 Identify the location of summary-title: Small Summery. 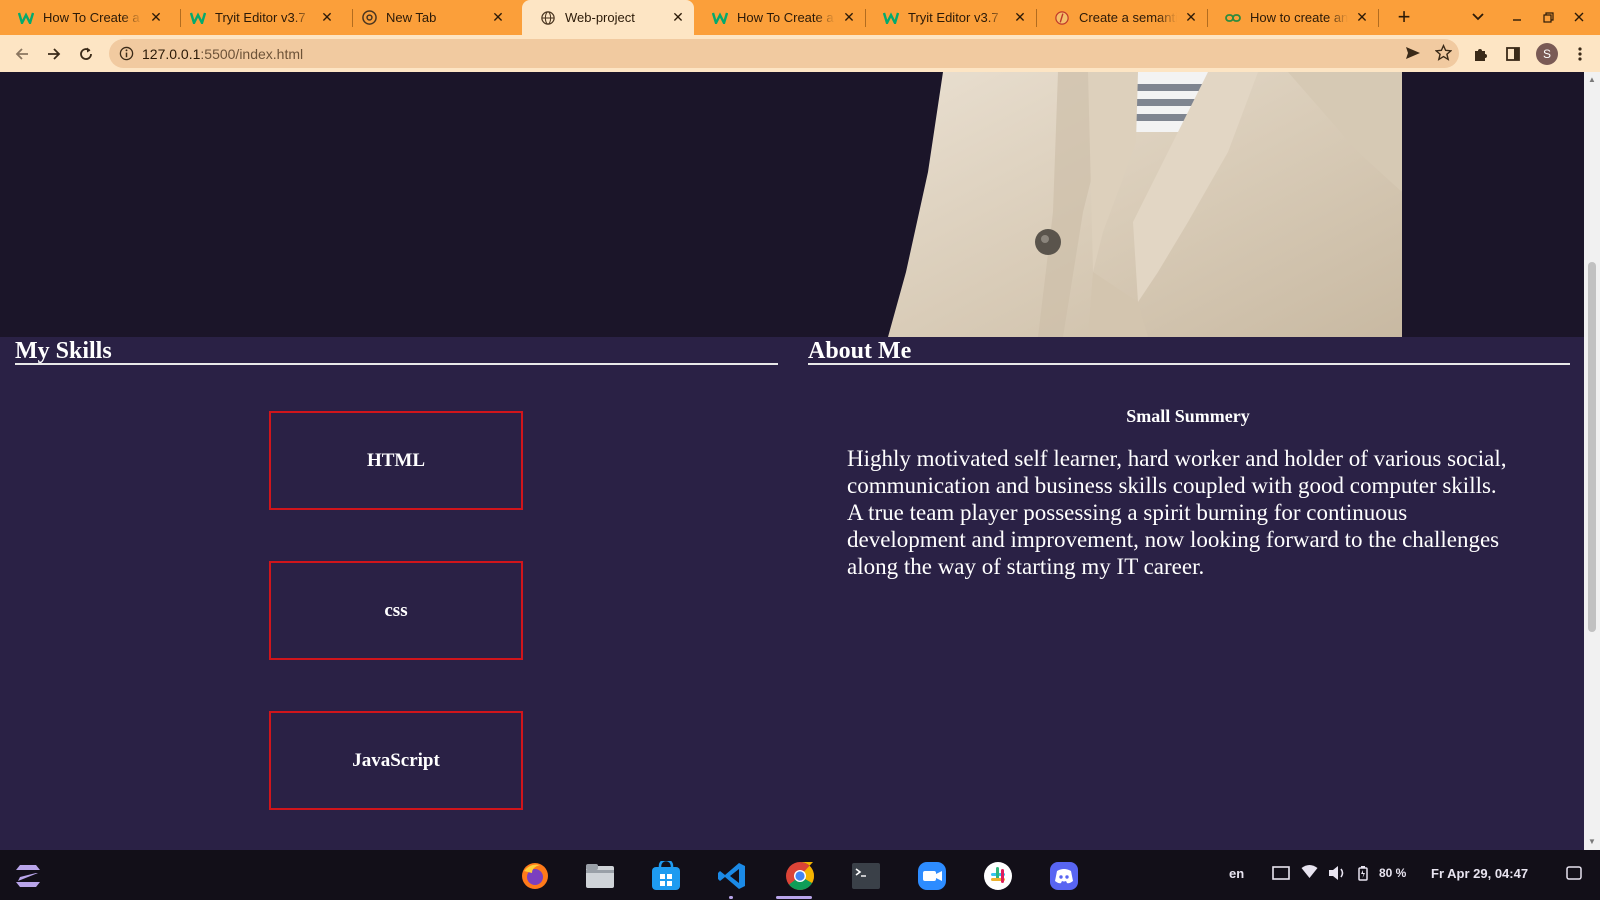
(1188, 416).